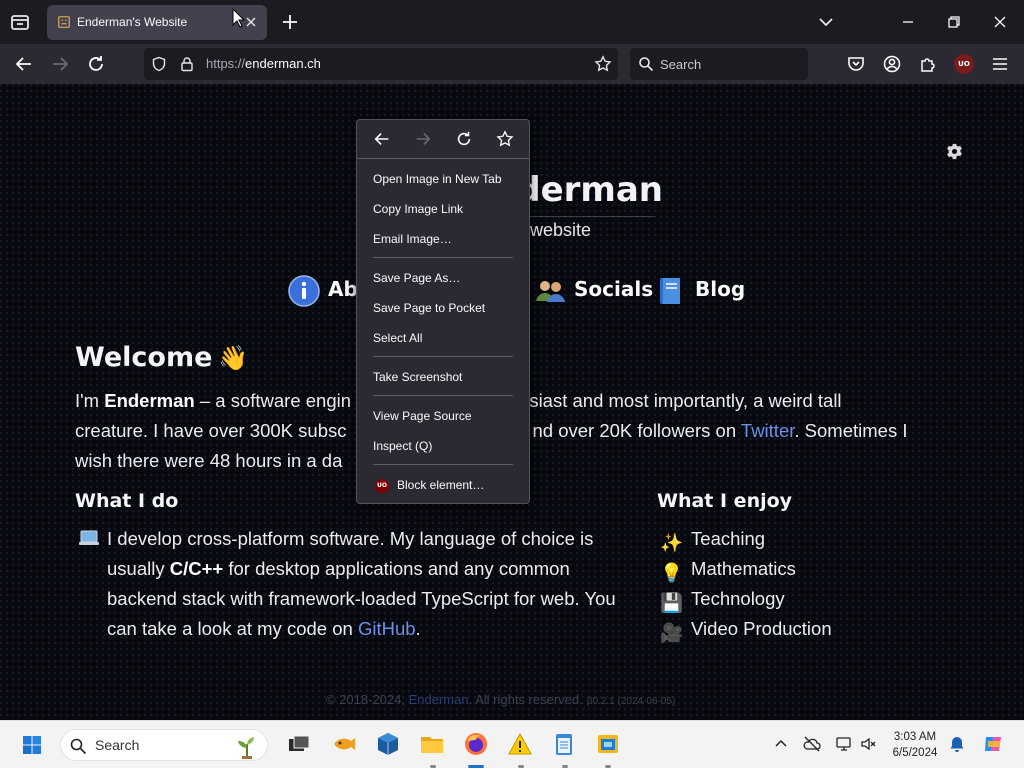 The width and height of the screenshot is (1024, 768). Describe the element at coordinates (767, 430) in the screenshot. I see `twitter-link: Twitter` at that location.